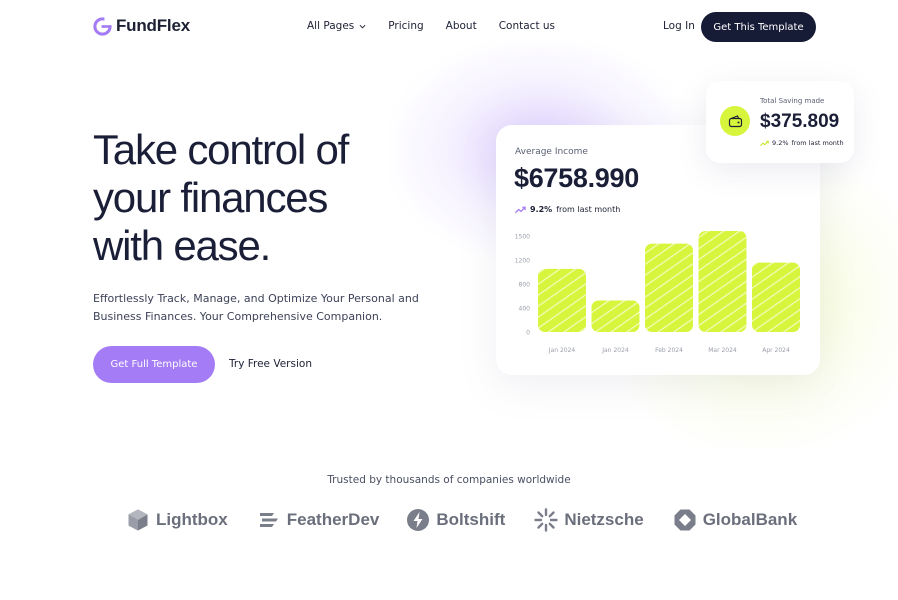 This screenshot has height=600, width=898. I want to click on income-change-pct: 9.2%, so click(541, 209).